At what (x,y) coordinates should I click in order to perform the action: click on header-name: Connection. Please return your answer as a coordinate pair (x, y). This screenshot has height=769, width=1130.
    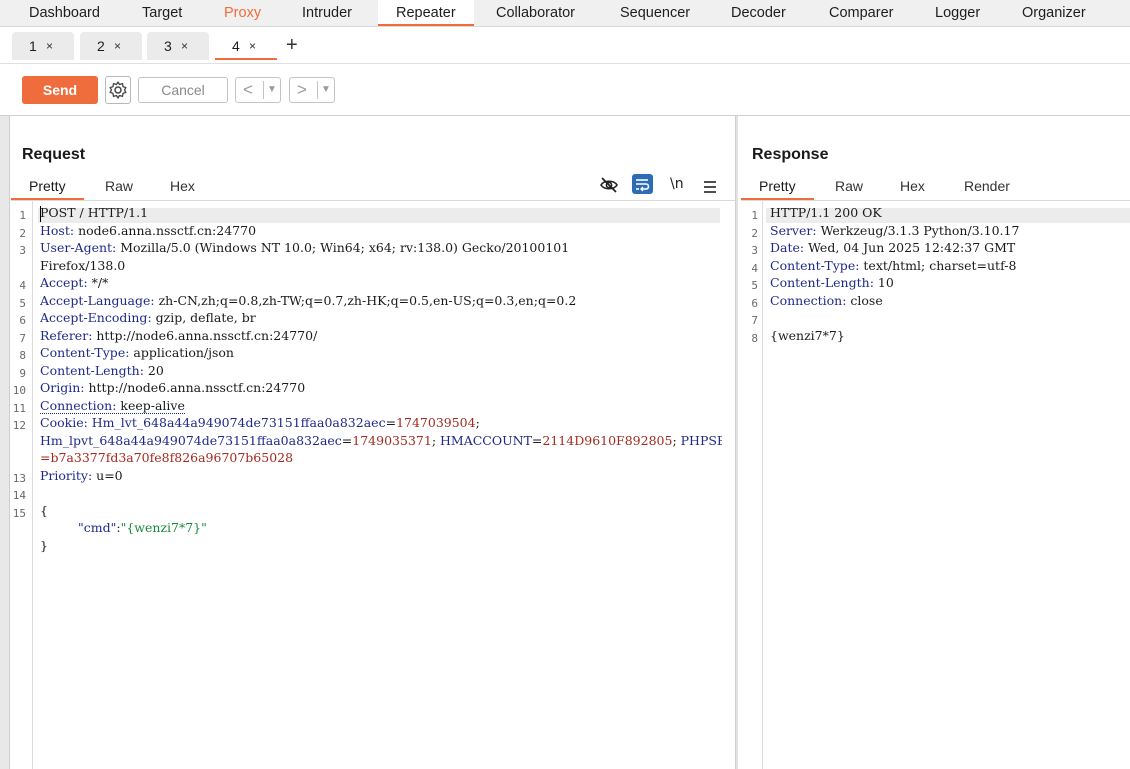
    Looking at the image, I should click on (76, 405).